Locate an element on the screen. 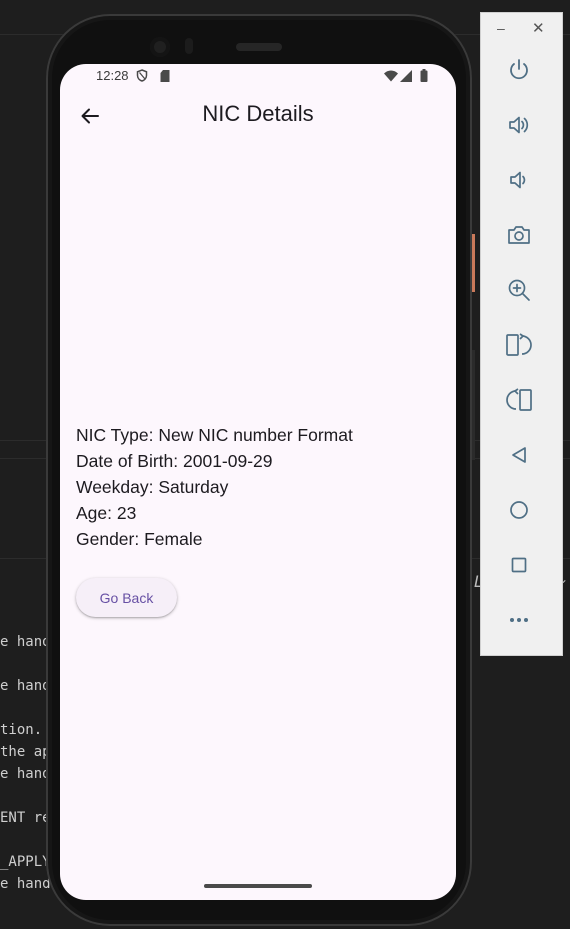 This screenshot has height=929, width=570. close-button: ✕ is located at coordinates (538, 28).